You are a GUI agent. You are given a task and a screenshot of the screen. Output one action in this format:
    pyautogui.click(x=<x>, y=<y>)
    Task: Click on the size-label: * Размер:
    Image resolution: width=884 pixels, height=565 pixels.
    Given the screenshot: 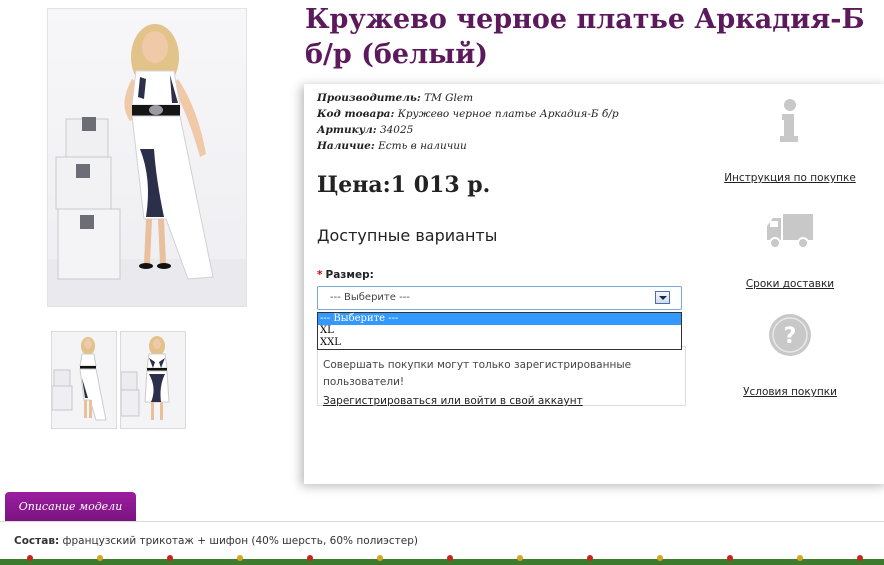 What is the action you would take?
    pyautogui.click(x=345, y=275)
    